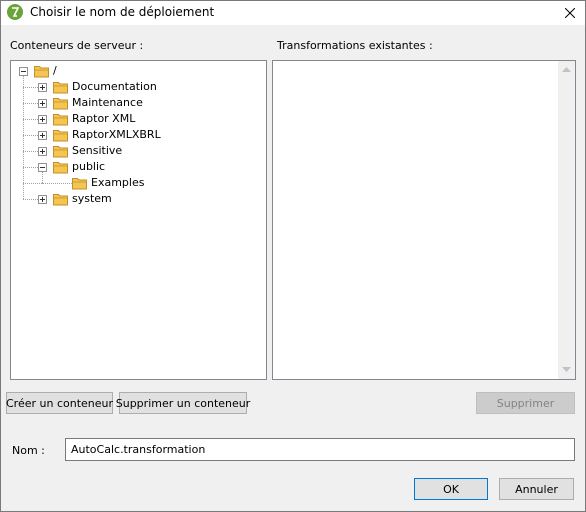  I want to click on create-container-button: Créer un conteneur, so click(59, 403).